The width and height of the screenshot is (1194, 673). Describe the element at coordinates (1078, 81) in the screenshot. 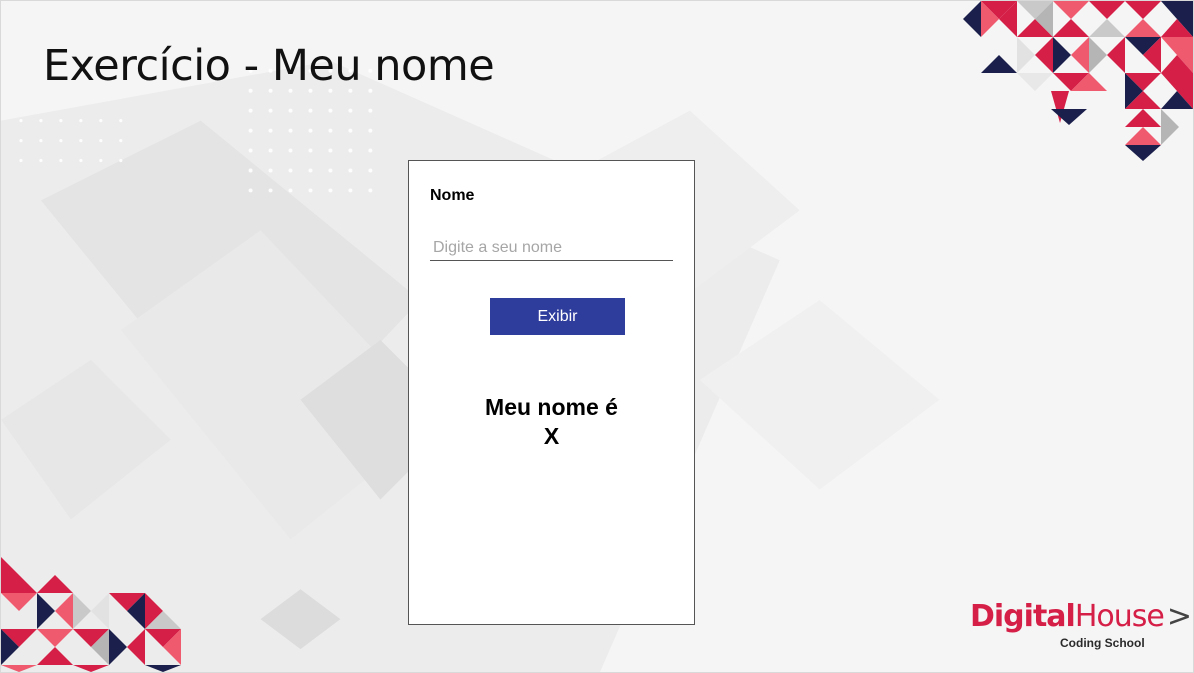

I see `triangle-pattern-top-right` at that location.